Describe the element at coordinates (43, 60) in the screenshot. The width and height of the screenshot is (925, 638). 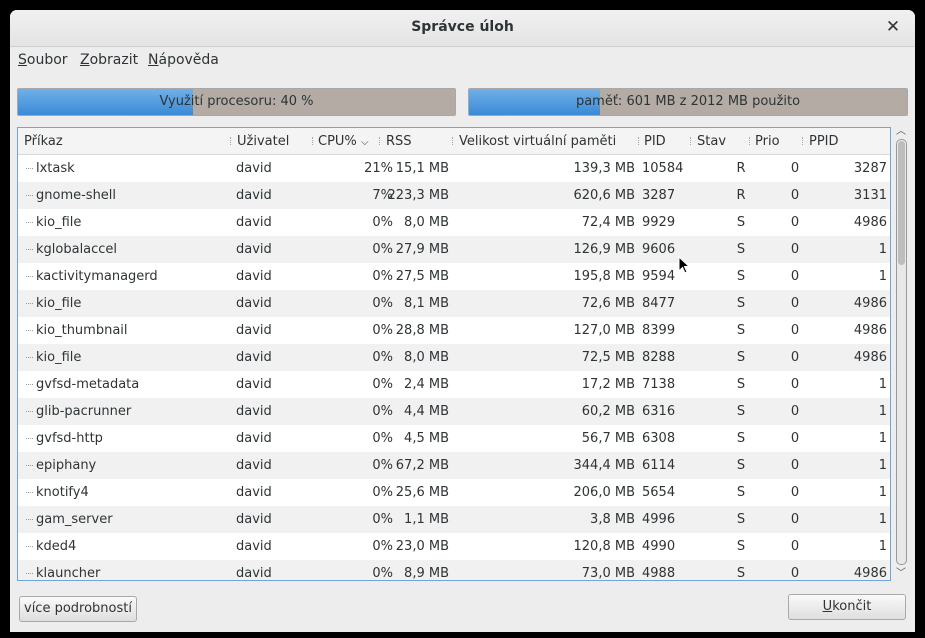
I see `menu-soubor: Soubor` at that location.